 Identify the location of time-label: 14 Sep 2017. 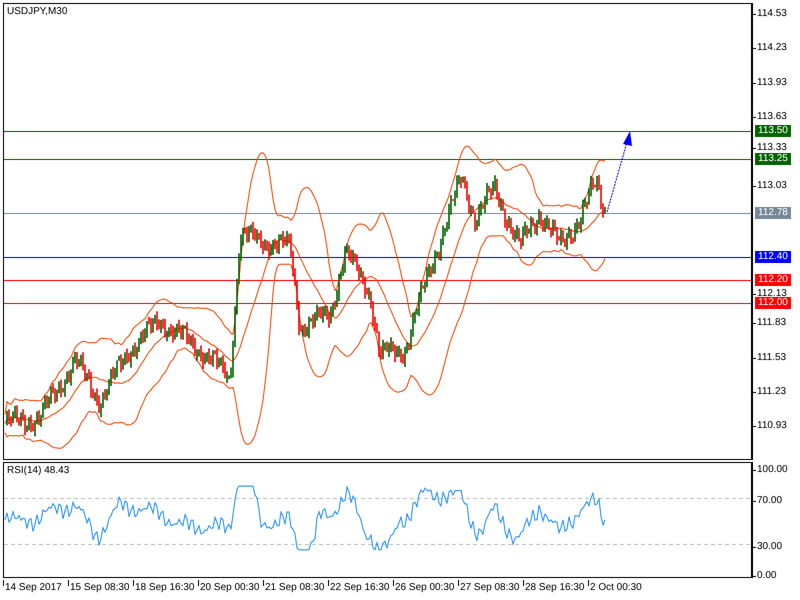
(33, 587).